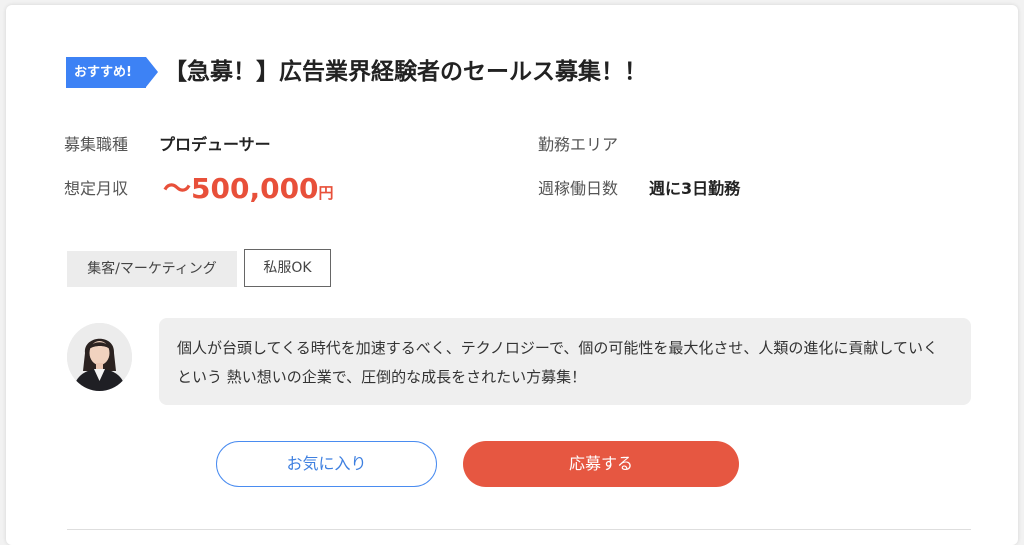 This screenshot has width=1024, height=545. Describe the element at coordinates (695, 188) in the screenshot. I see `days-value: 週に3日勤務` at that location.